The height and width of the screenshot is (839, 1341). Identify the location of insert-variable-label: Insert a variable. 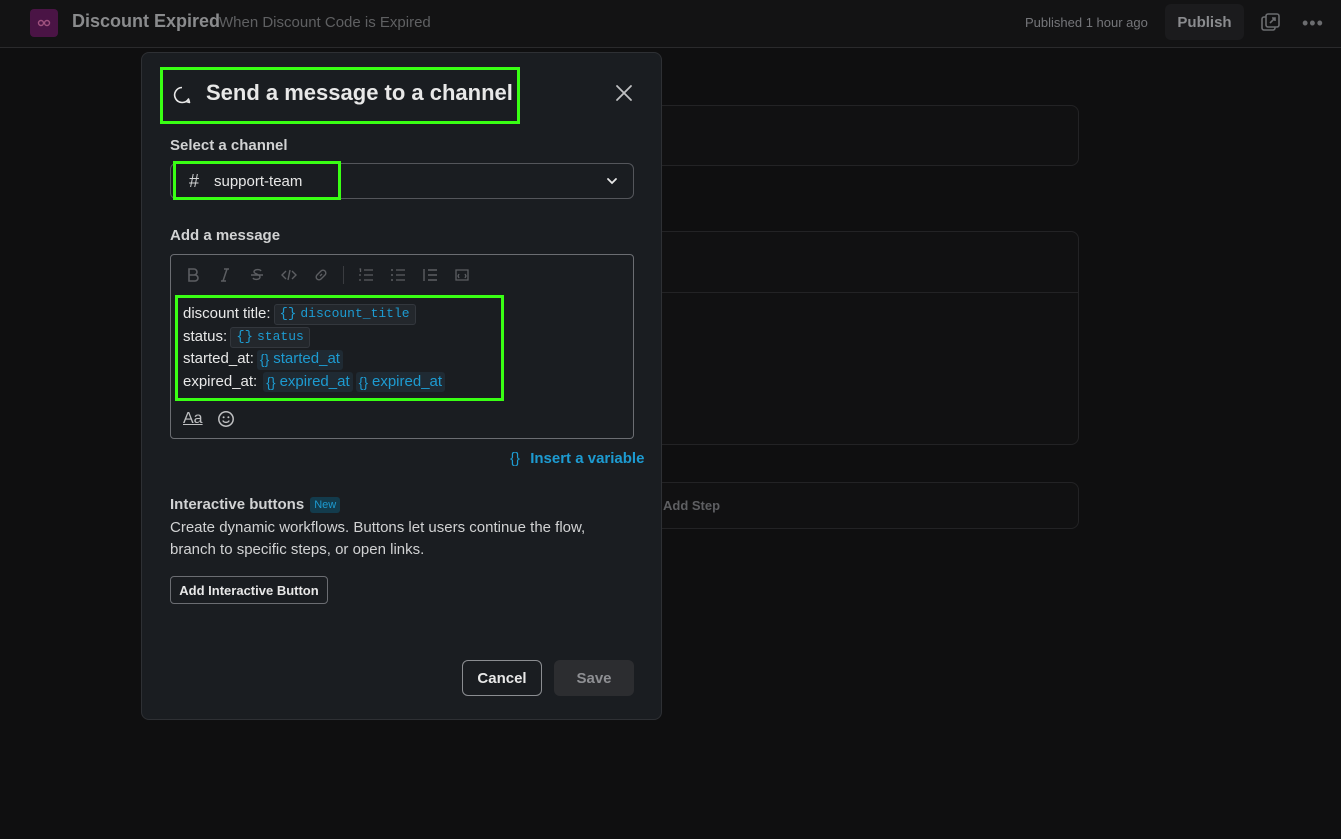
(587, 458).